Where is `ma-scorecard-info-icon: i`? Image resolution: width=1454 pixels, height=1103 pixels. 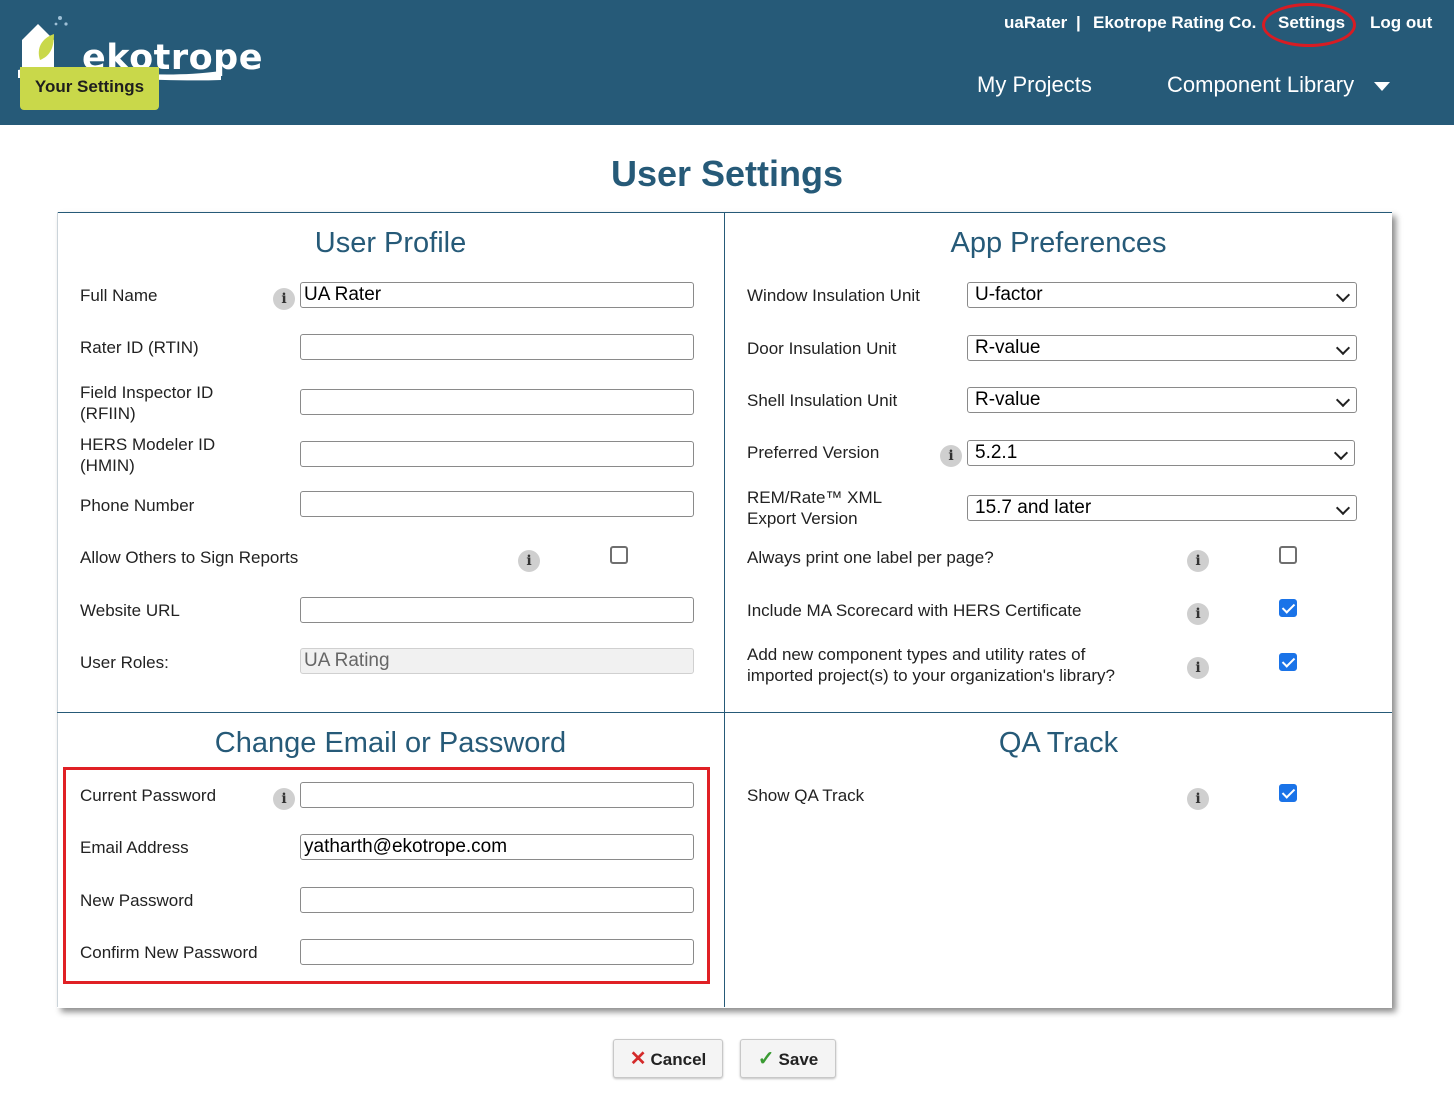
ma-scorecard-info-icon: i is located at coordinates (1198, 614).